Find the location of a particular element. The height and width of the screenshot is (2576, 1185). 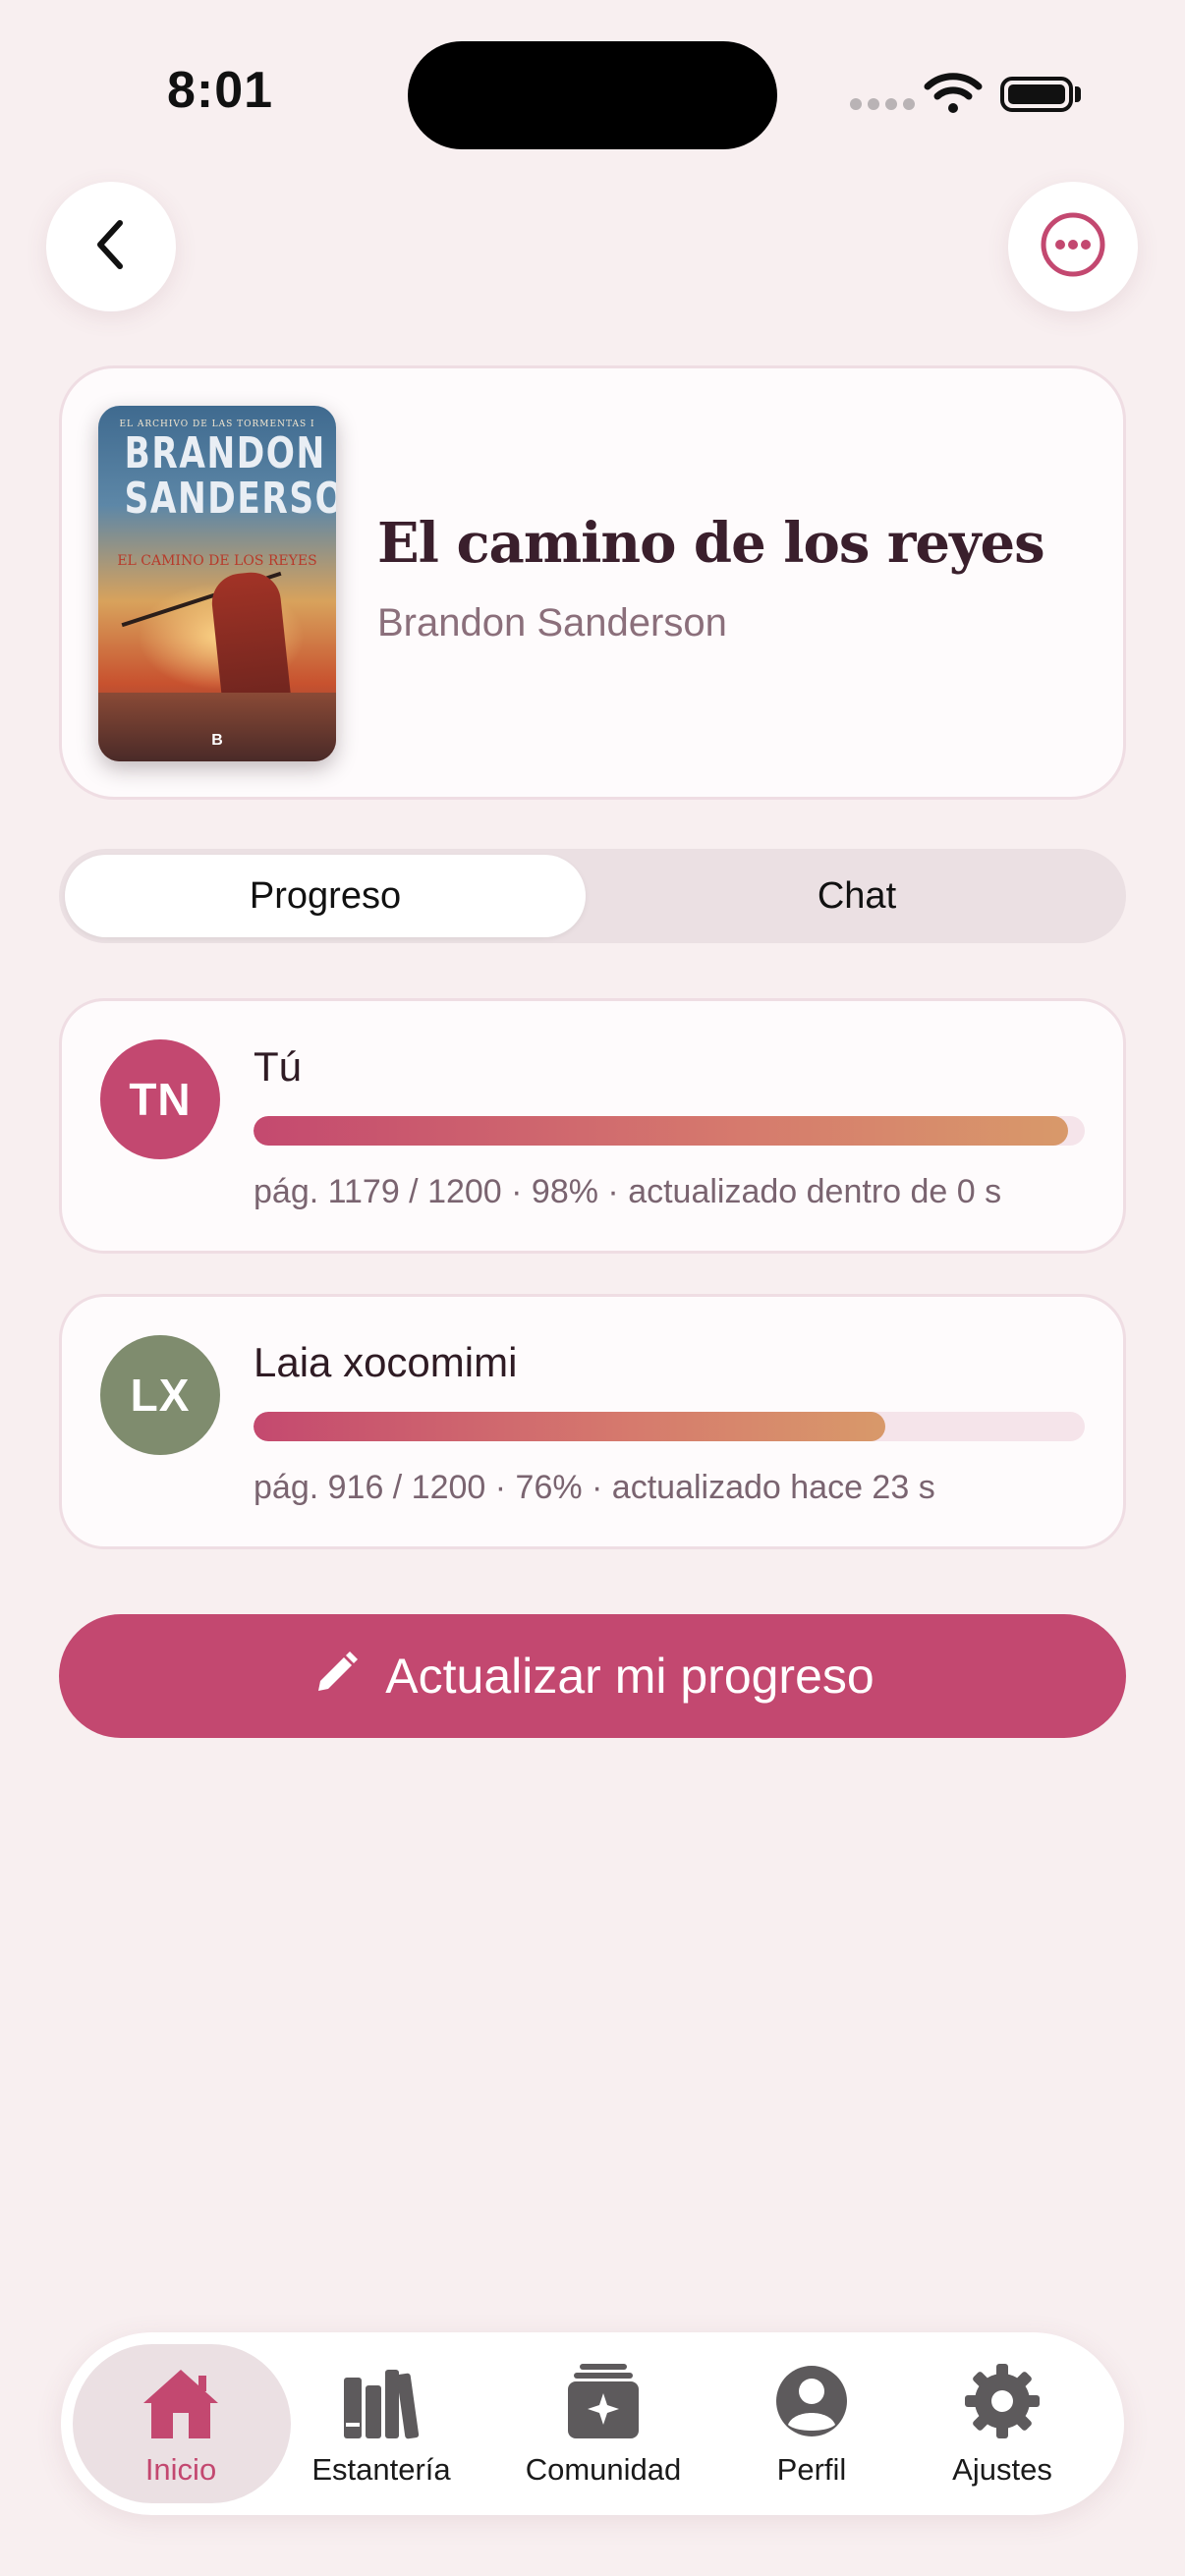

tab-label: Comunidad is located at coordinates (604, 2469).